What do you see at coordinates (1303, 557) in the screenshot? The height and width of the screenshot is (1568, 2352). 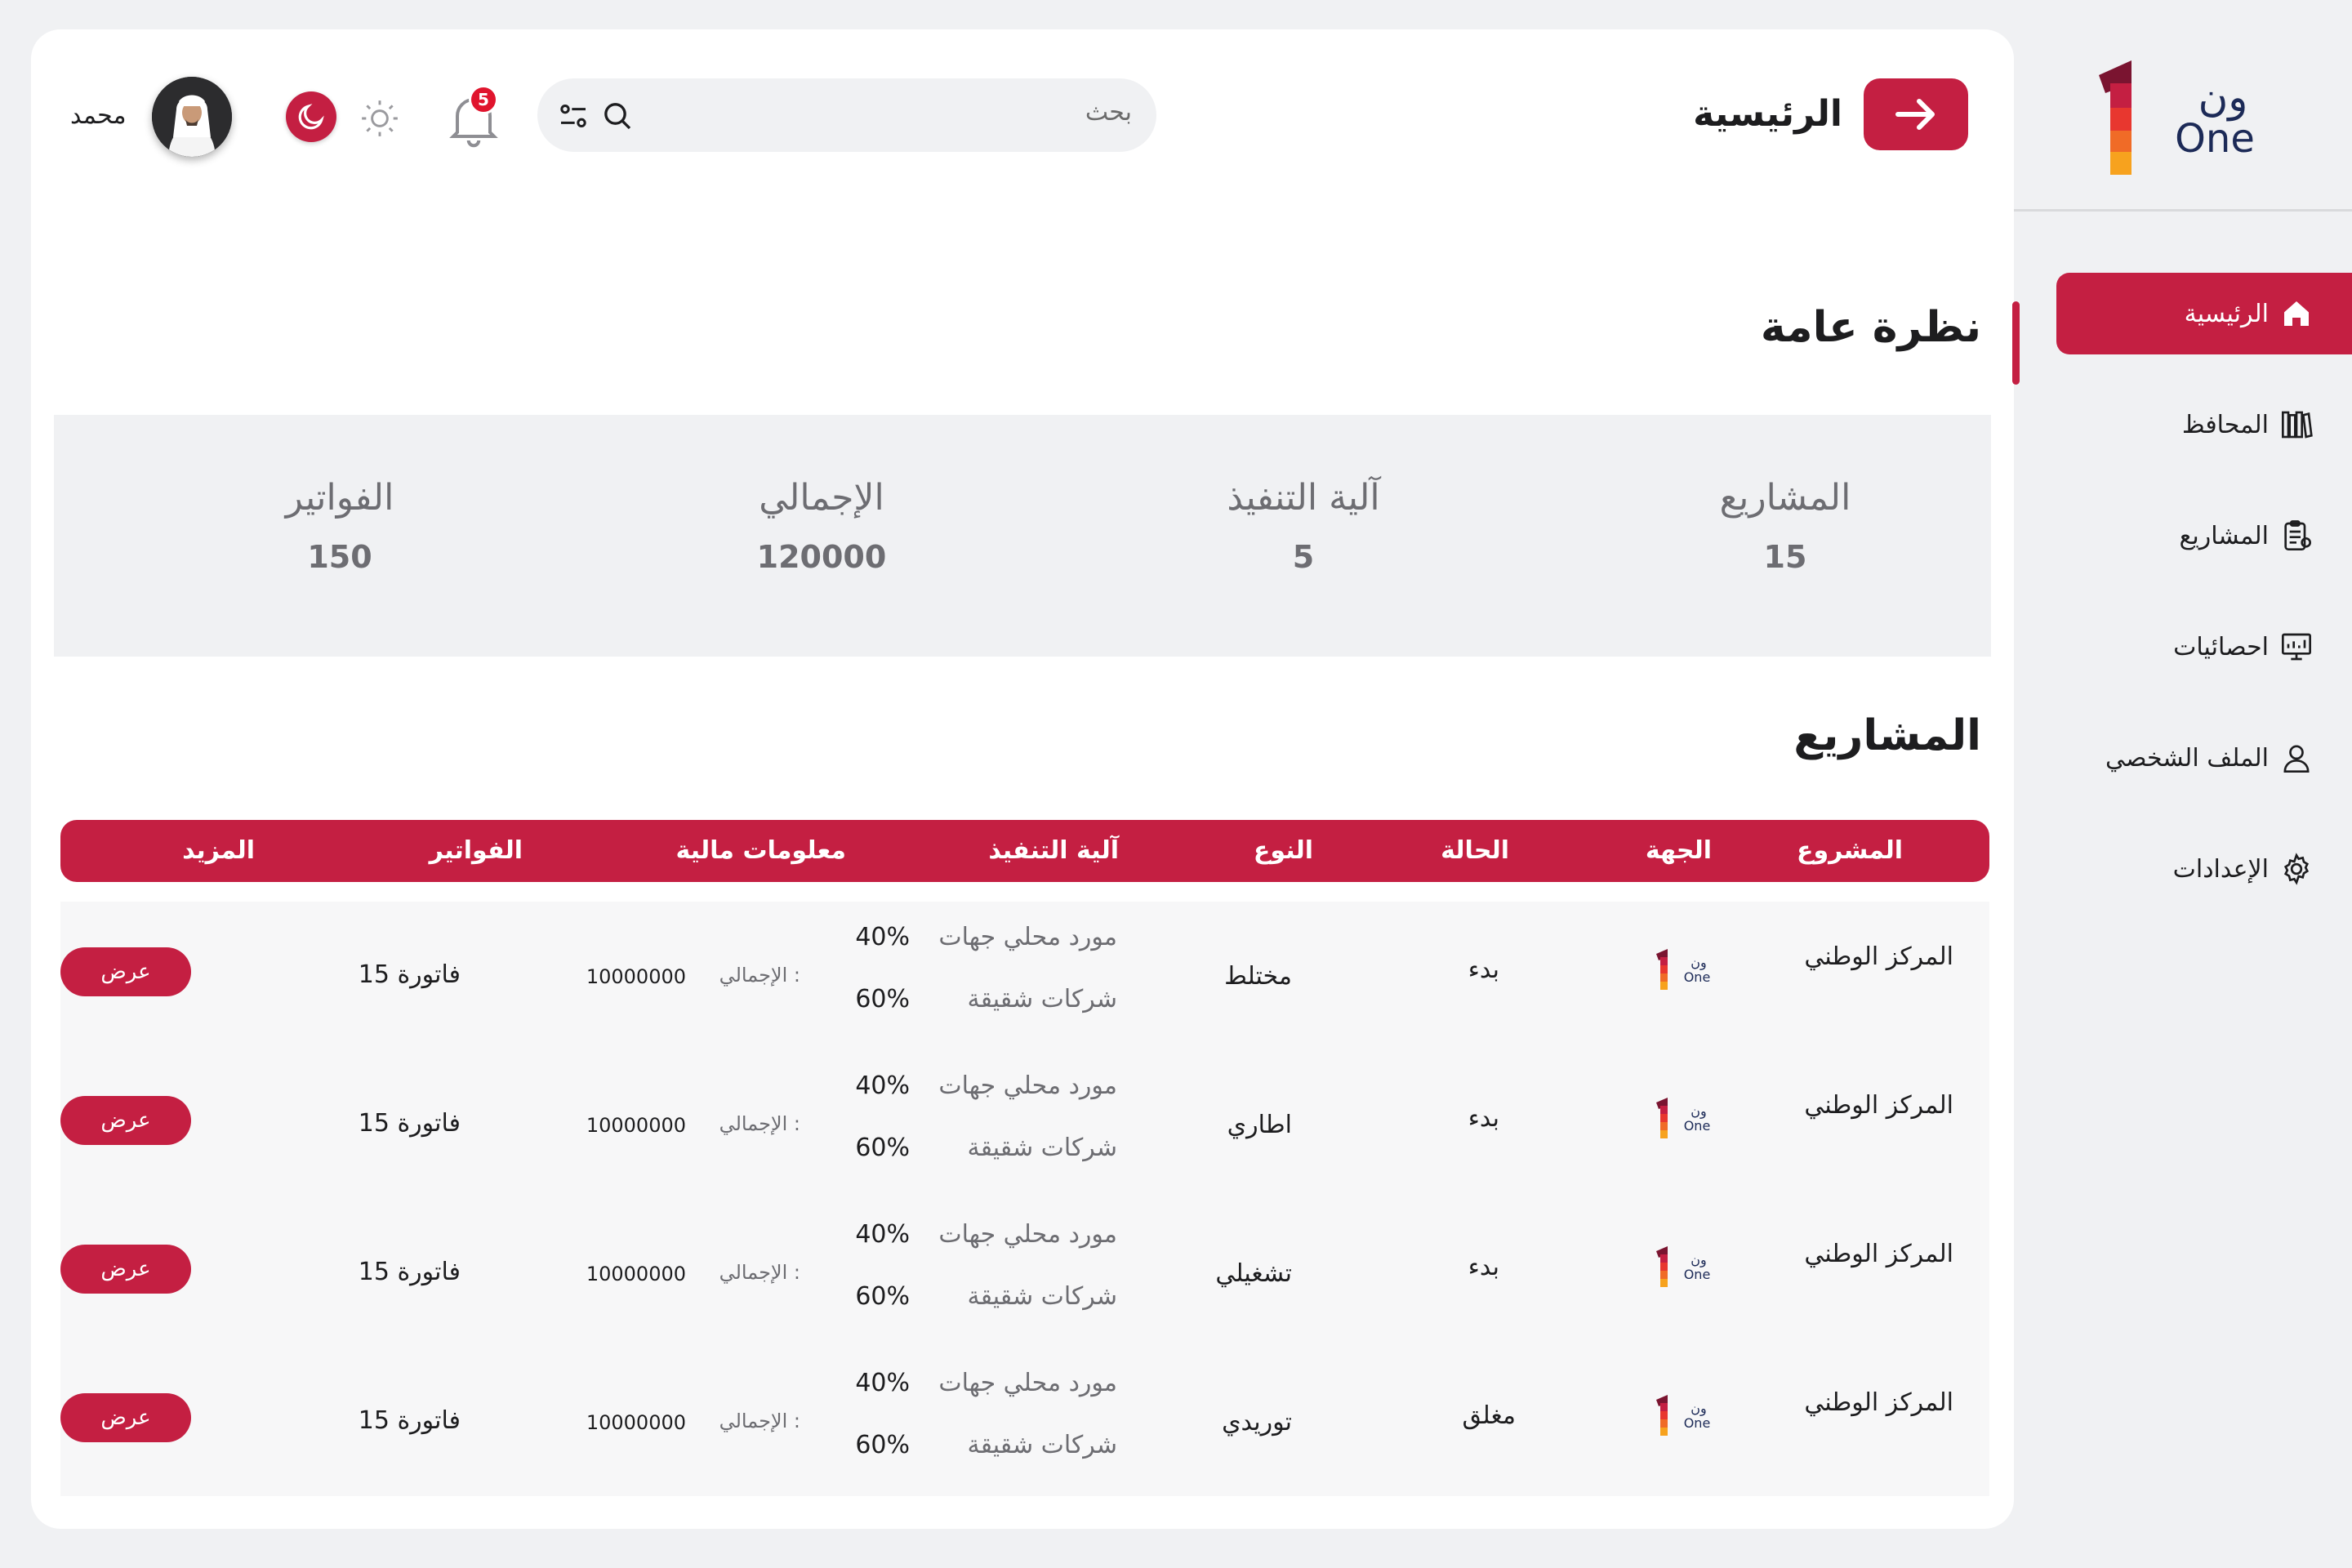 I see `stat-value: 5` at bounding box center [1303, 557].